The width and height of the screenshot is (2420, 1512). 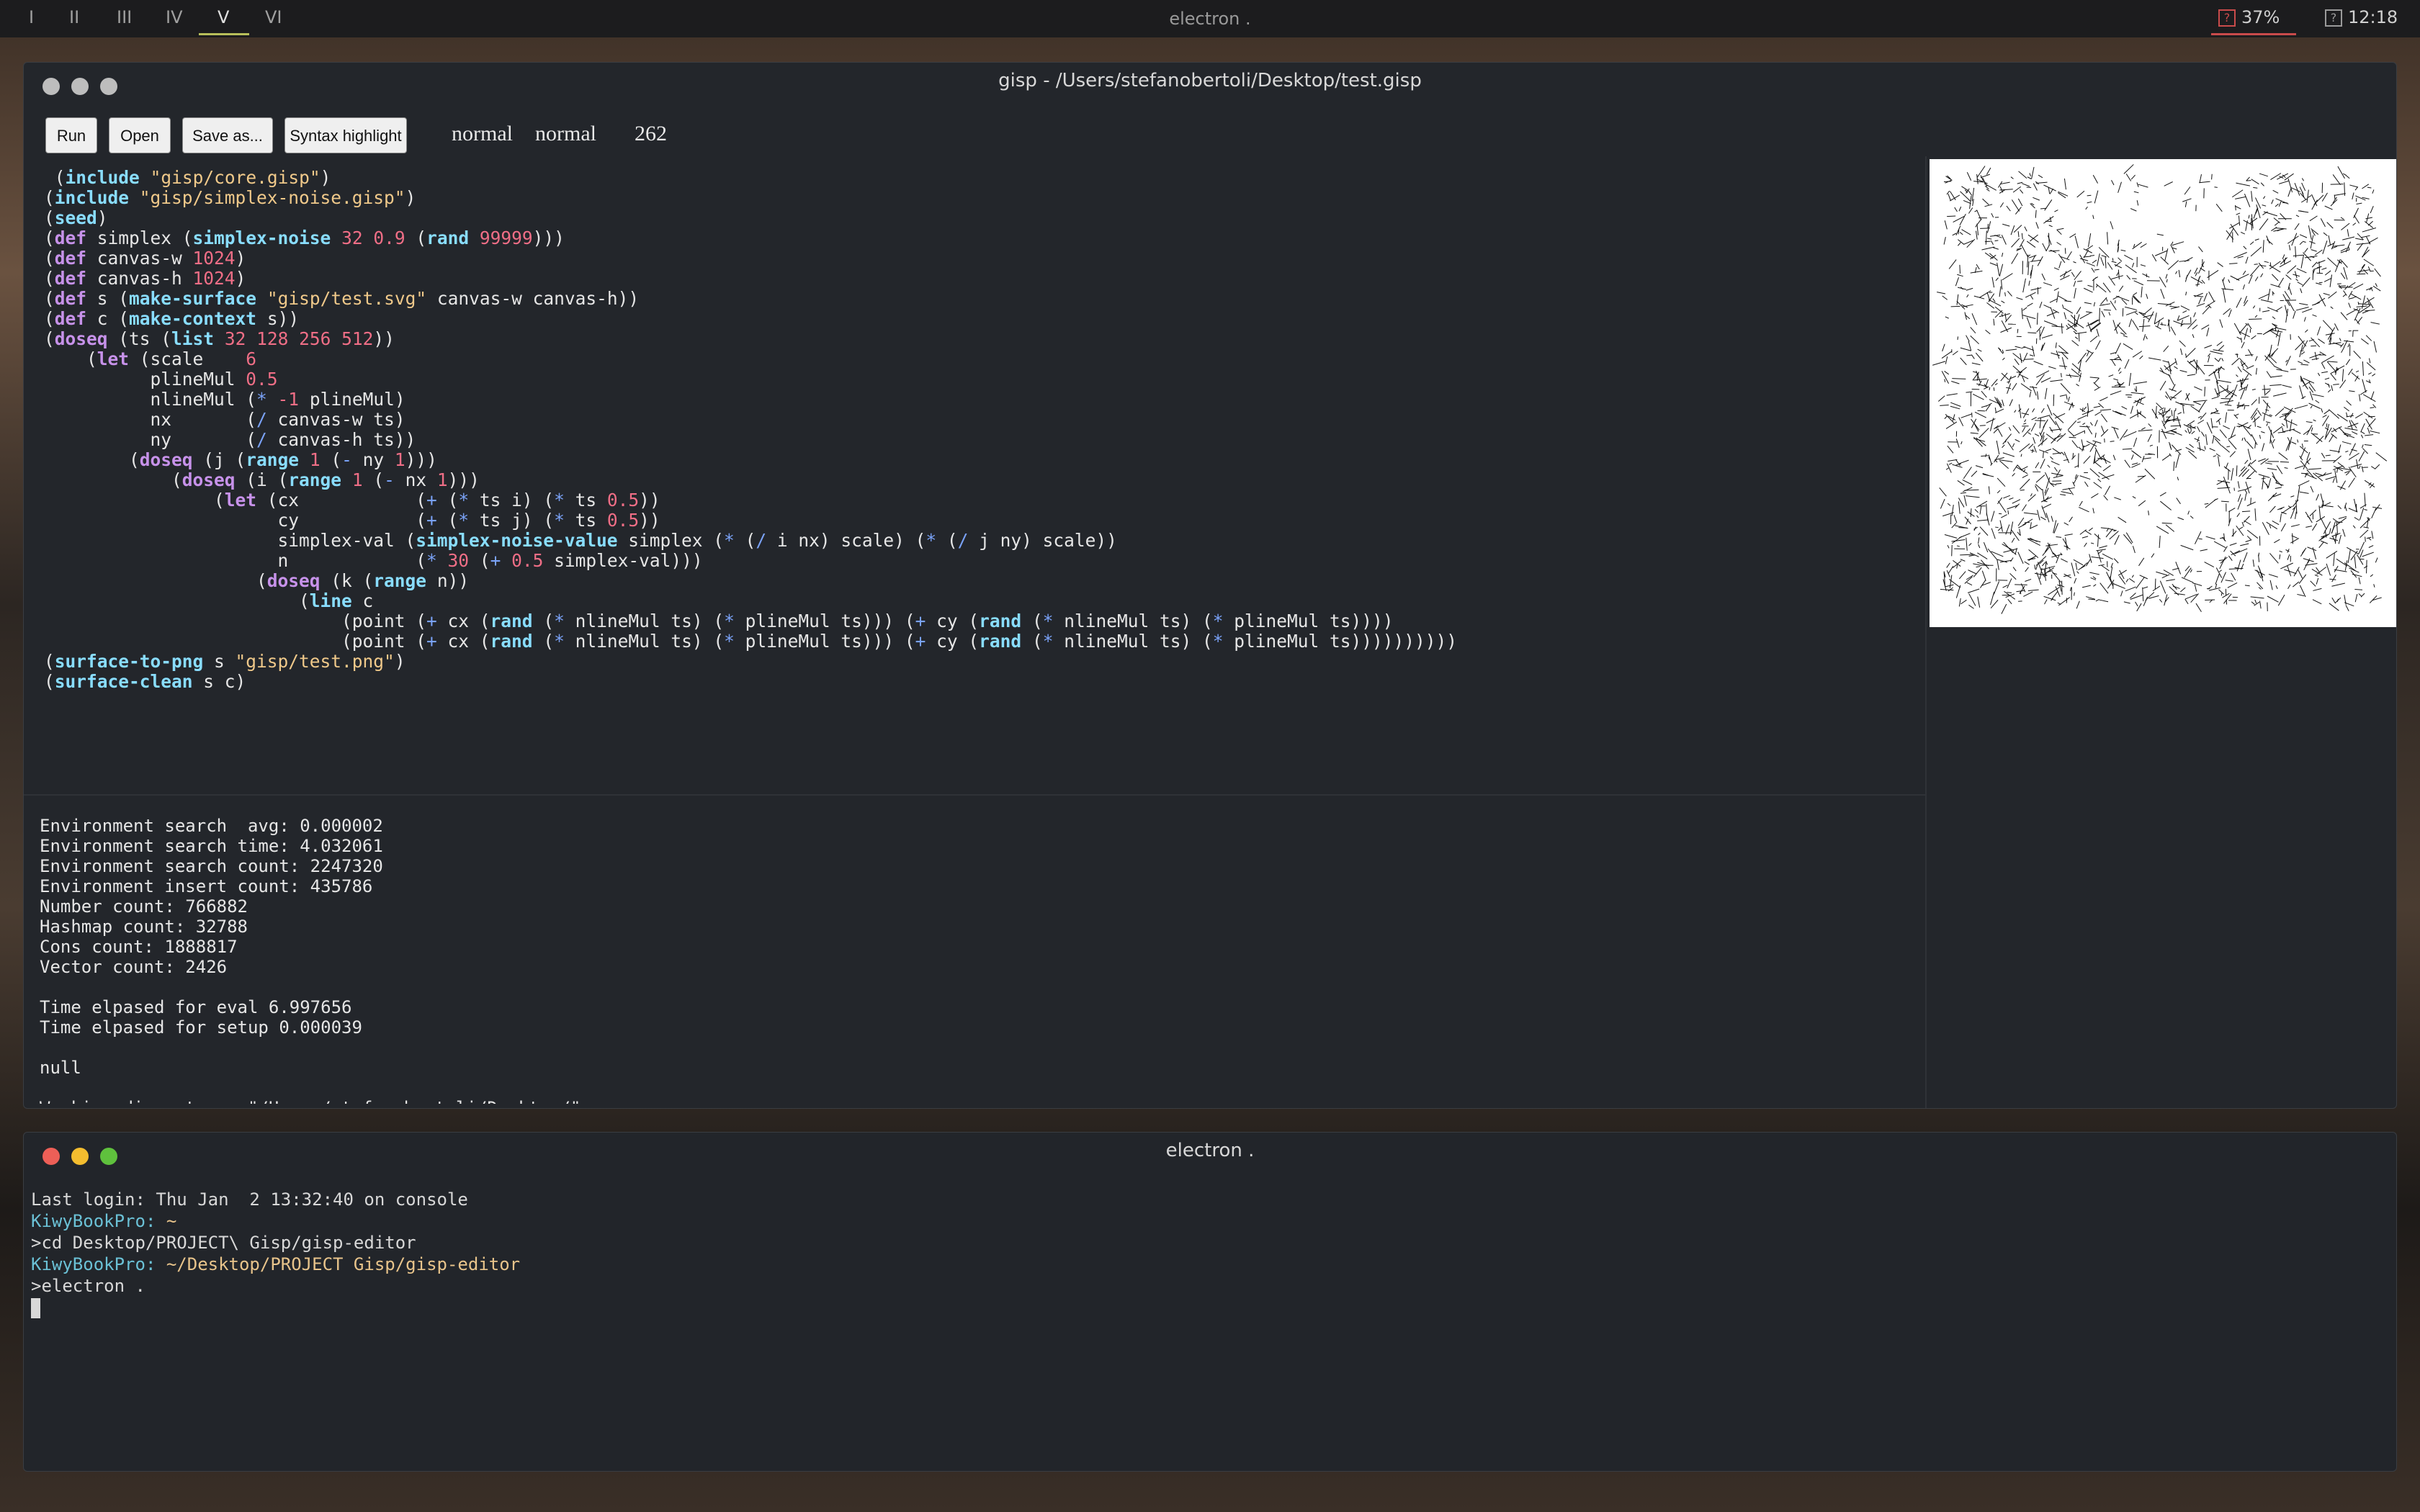 What do you see at coordinates (2249, 17) in the screenshot?
I see `battery-status: ? 37%` at bounding box center [2249, 17].